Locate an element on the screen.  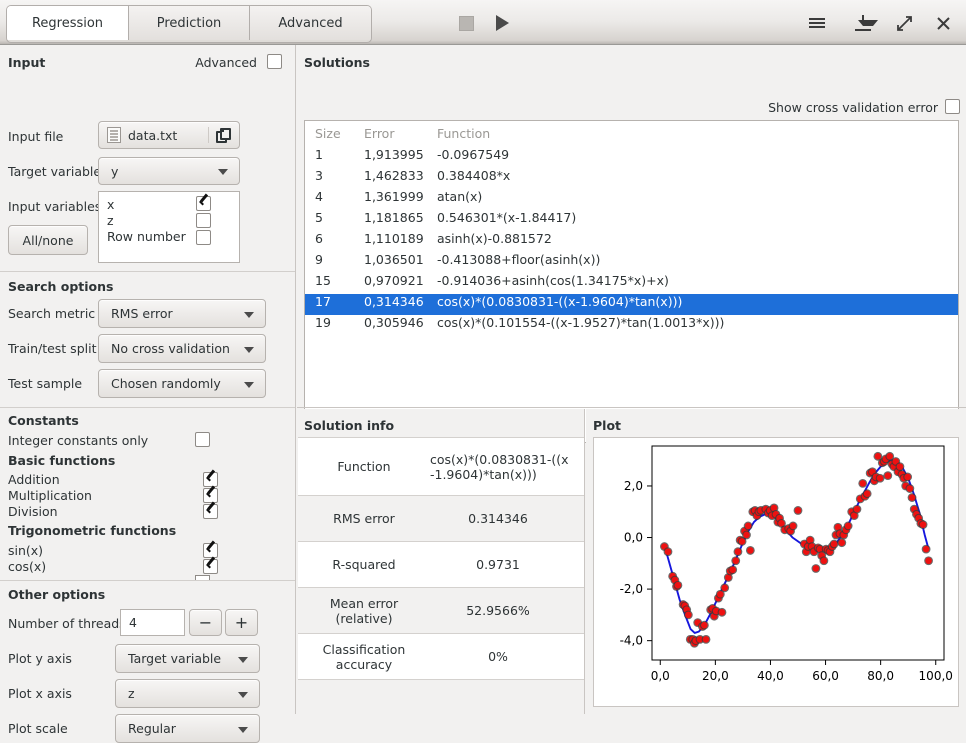
stop-icon is located at coordinates (466, 23).